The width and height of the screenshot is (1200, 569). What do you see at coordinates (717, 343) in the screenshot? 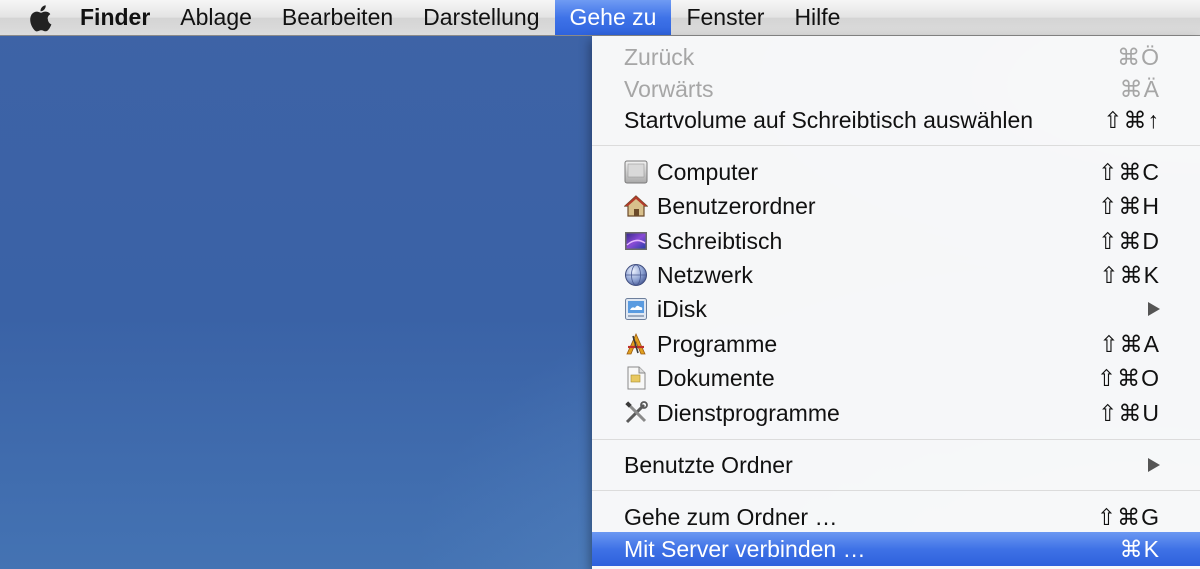
I see `menu-item-label: Programme` at bounding box center [717, 343].